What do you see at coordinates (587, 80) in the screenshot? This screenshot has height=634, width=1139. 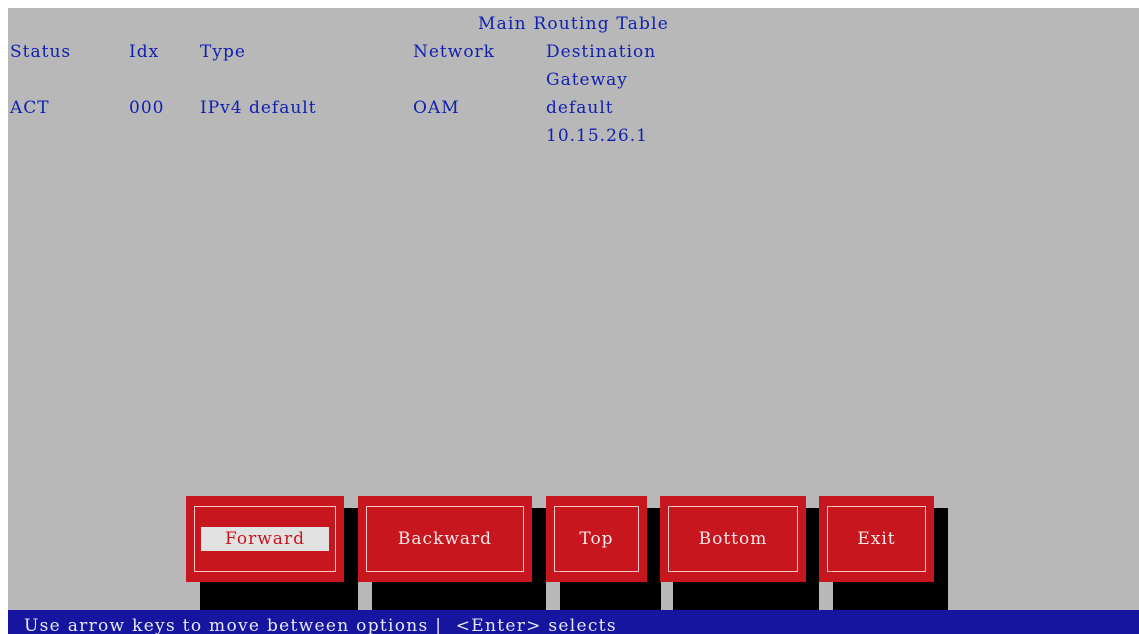 I see `column-header-gateway: Gateway` at bounding box center [587, 80].